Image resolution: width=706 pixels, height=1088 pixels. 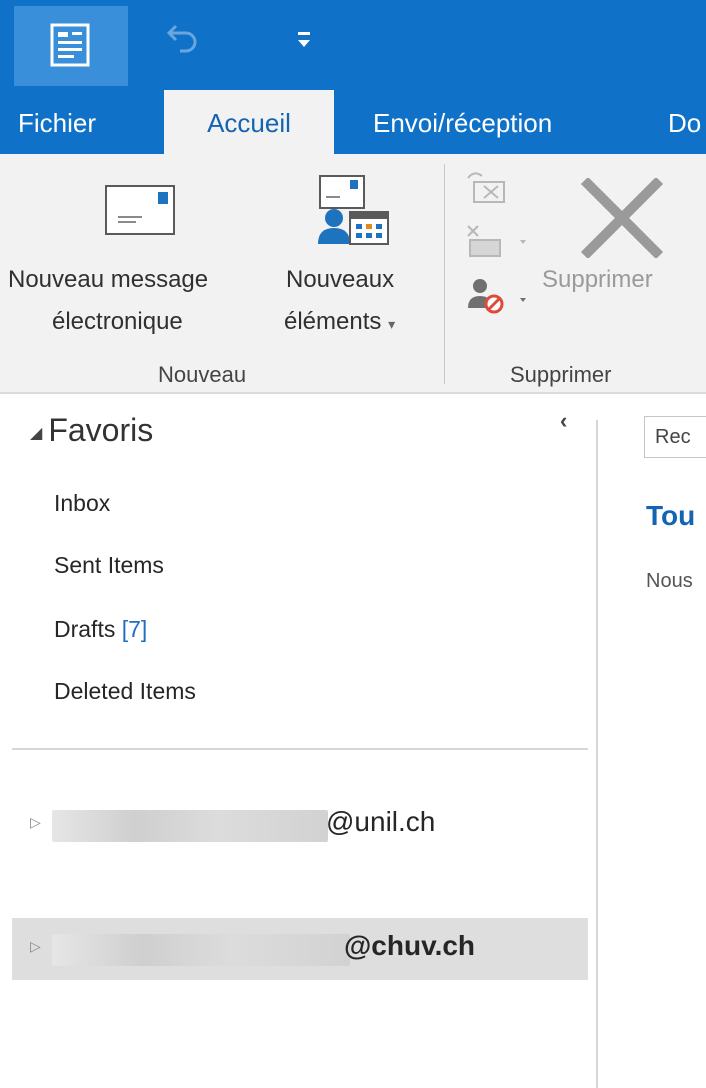 I want to click on pane-divider, so click(x=300, y=749).